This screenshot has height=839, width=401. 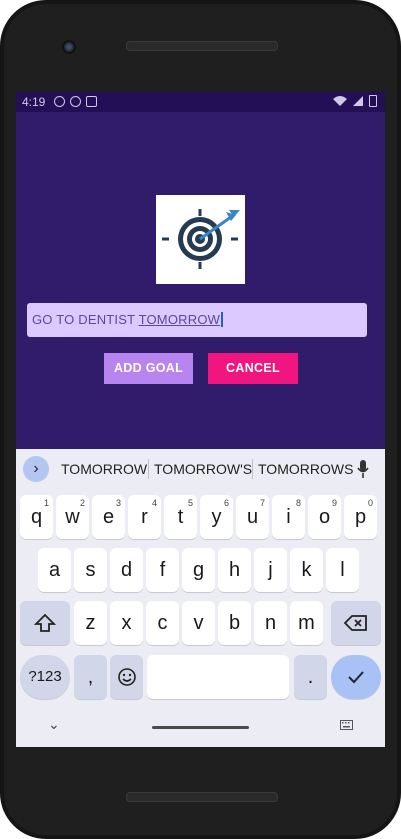 What do you see at coordinates (305, 469) in the screenshot?
I see `suggestion-3: TOMORROWS` at bounding box center [305, 469].